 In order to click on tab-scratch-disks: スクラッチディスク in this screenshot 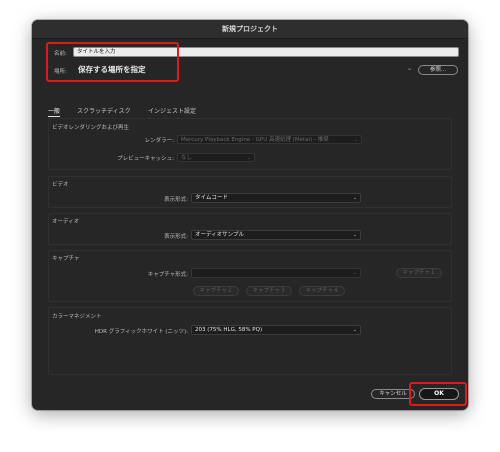, I will do `click(104, 110)`.